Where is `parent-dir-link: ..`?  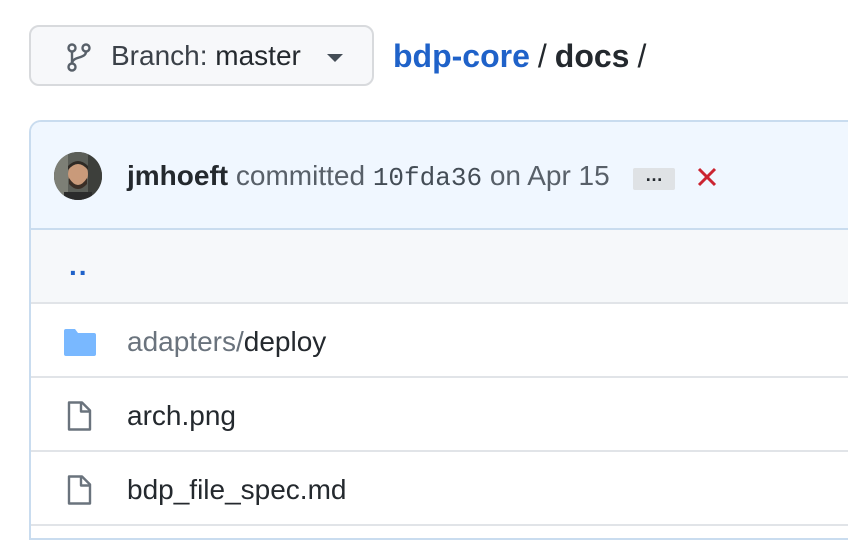 parent-dir-link: .. is located at coordinates (79, 266).